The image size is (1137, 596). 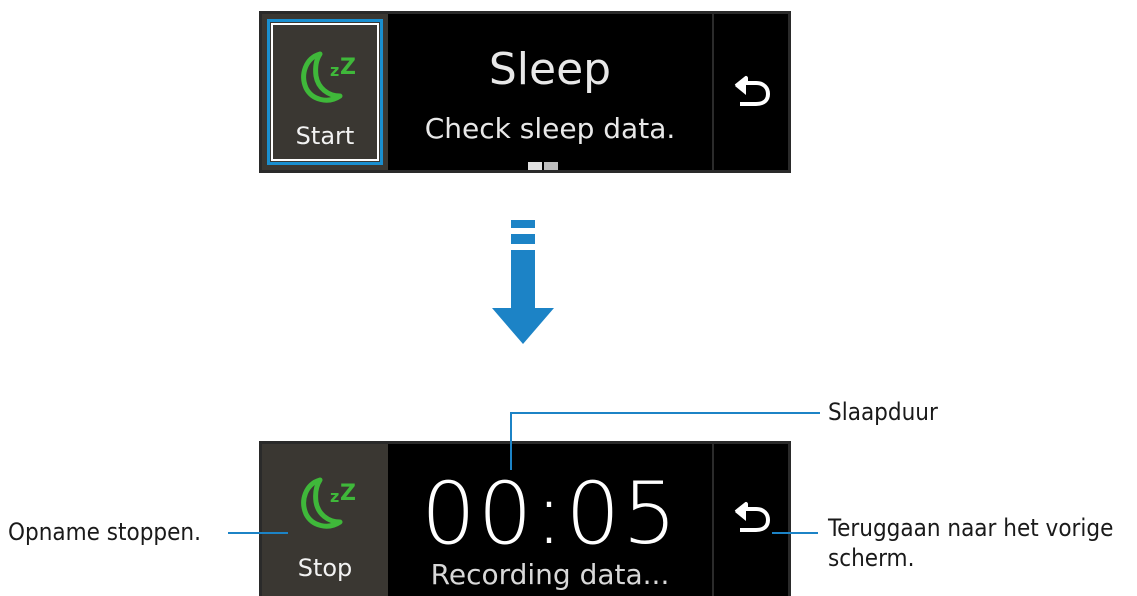 I want to click on page-indicator, so click(x=543, y=166).